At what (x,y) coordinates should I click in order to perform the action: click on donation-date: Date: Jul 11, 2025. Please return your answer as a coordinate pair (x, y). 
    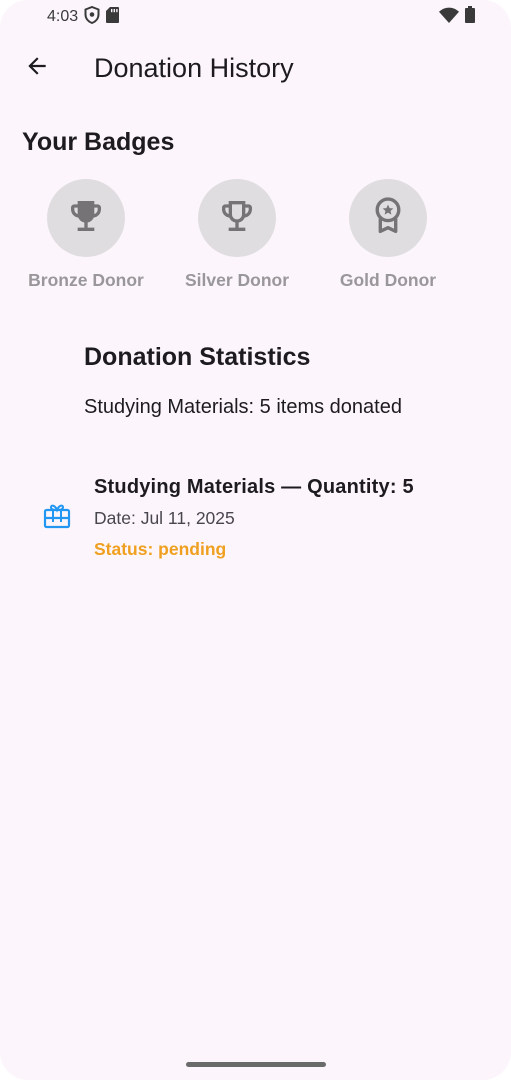
    Looking at the image, I should click on (164, 518).